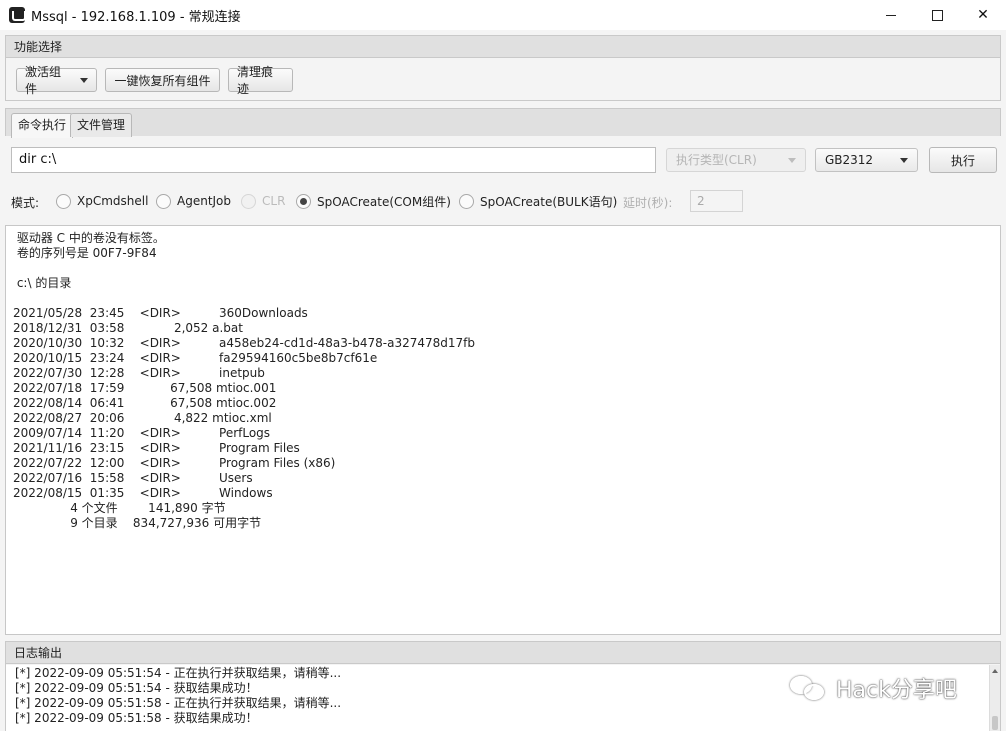 The height and width of the screenshot is (731, 1006). I want to click on mode-label: 模式:, so click(25, 203).